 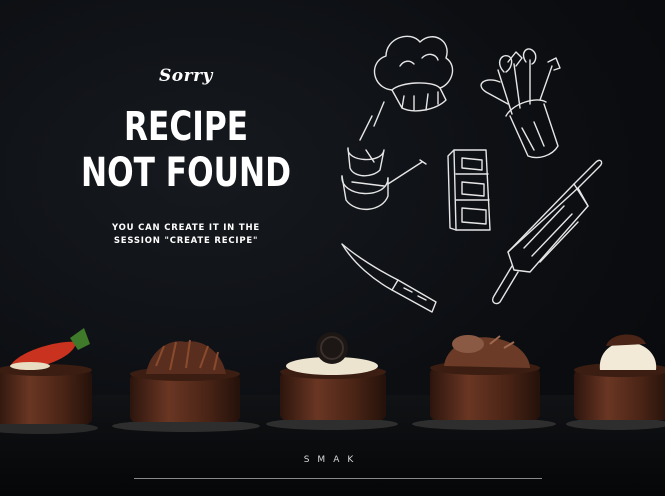 What do you see at coordinates (49, 381) in the screenshot?
I see `strawberry-tart` at bounding box center [49, 381].